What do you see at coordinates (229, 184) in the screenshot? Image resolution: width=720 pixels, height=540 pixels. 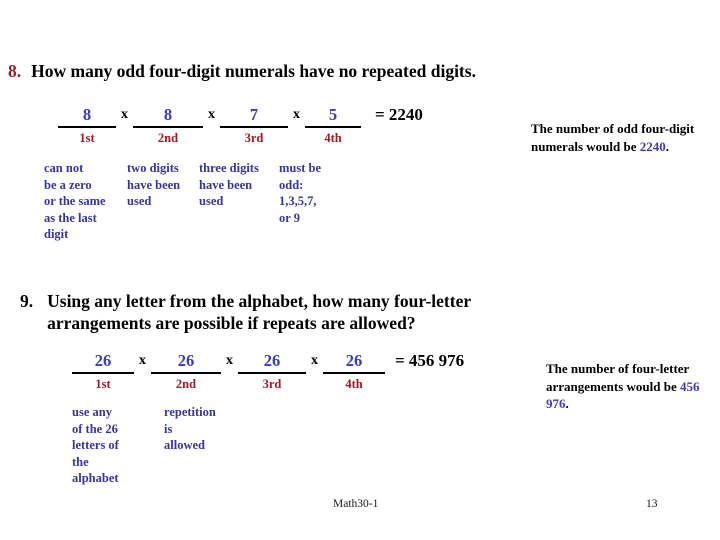 I see `reason-column-3: three digits have been used` at bounding box center [229, 184].